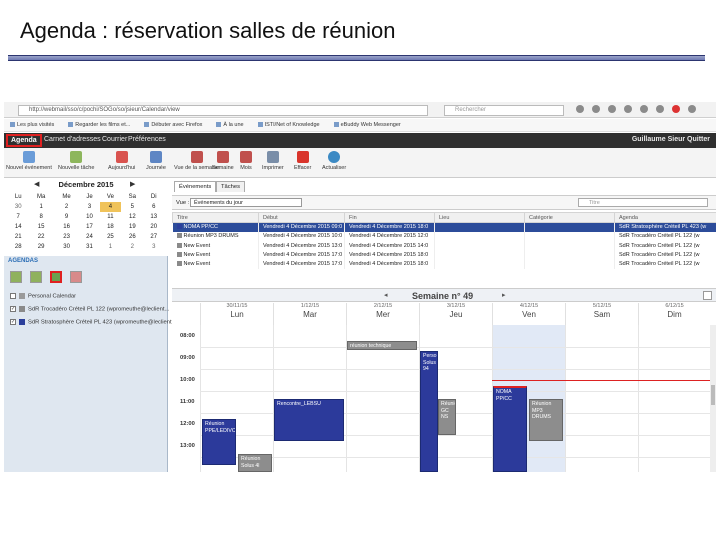 The width and height of the screenshot is (720, 540). What do you see at coordinates (255, 463) in the screenshot?
I see `calendar-event: Réunion Solus 4l` at bounding box center [255, 463].